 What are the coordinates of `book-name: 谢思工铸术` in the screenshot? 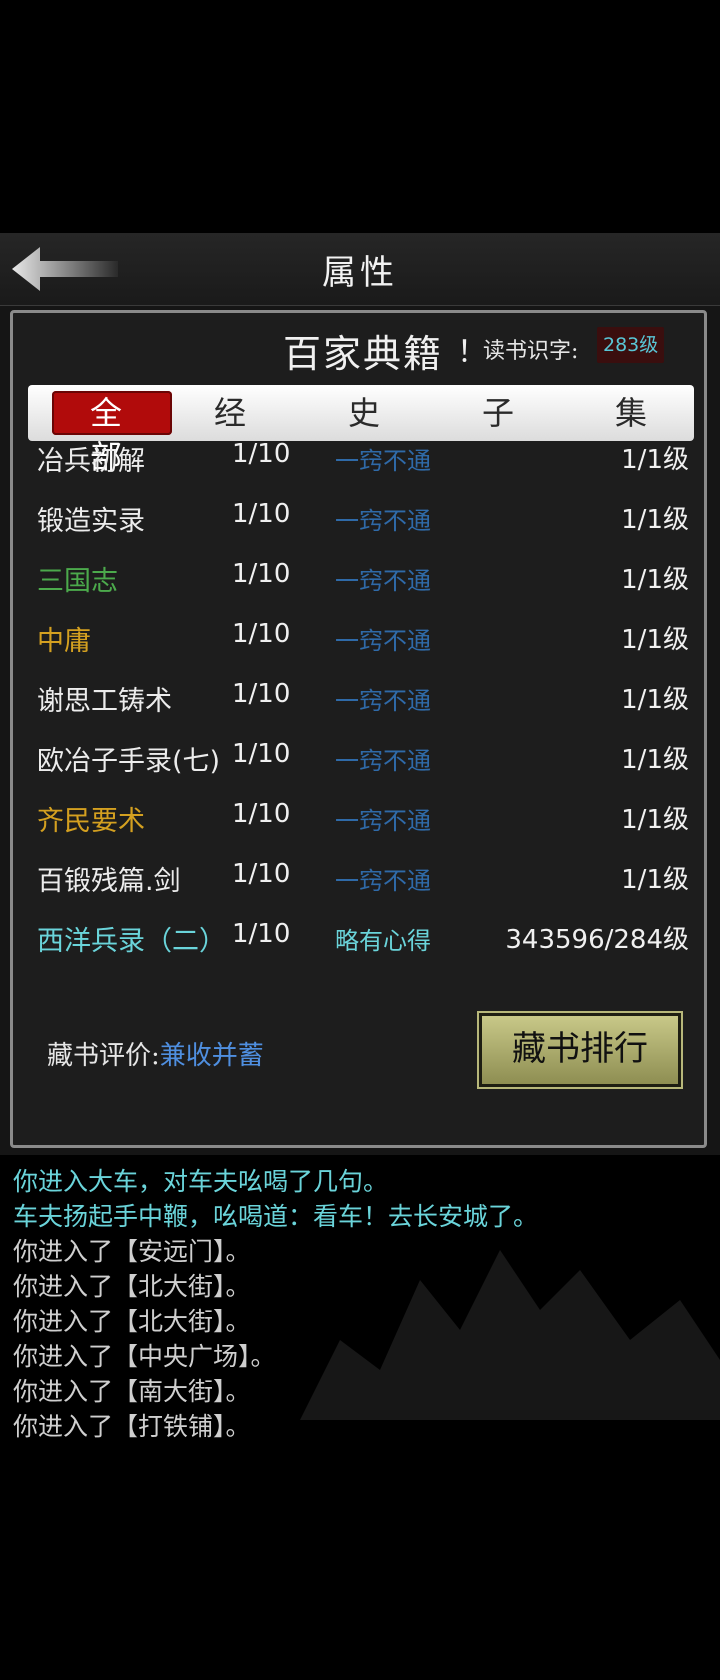 It's located at (104, 701).